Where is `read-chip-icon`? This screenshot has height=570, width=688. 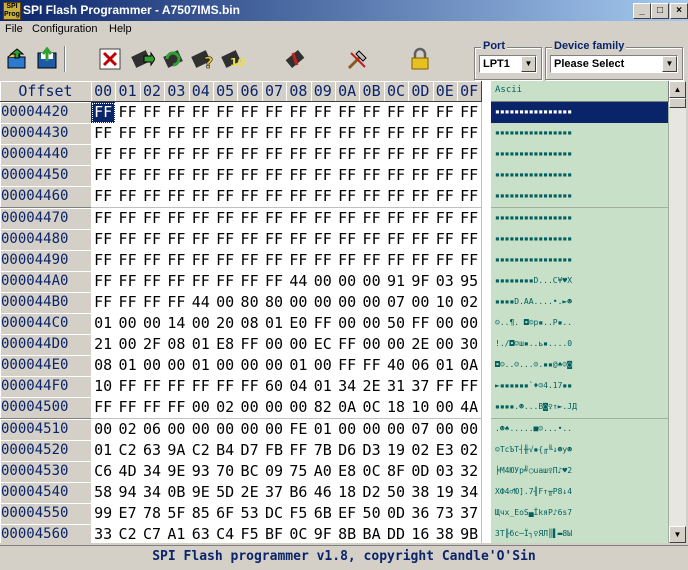
read-chip-icon is located at coordinates (143, 59).